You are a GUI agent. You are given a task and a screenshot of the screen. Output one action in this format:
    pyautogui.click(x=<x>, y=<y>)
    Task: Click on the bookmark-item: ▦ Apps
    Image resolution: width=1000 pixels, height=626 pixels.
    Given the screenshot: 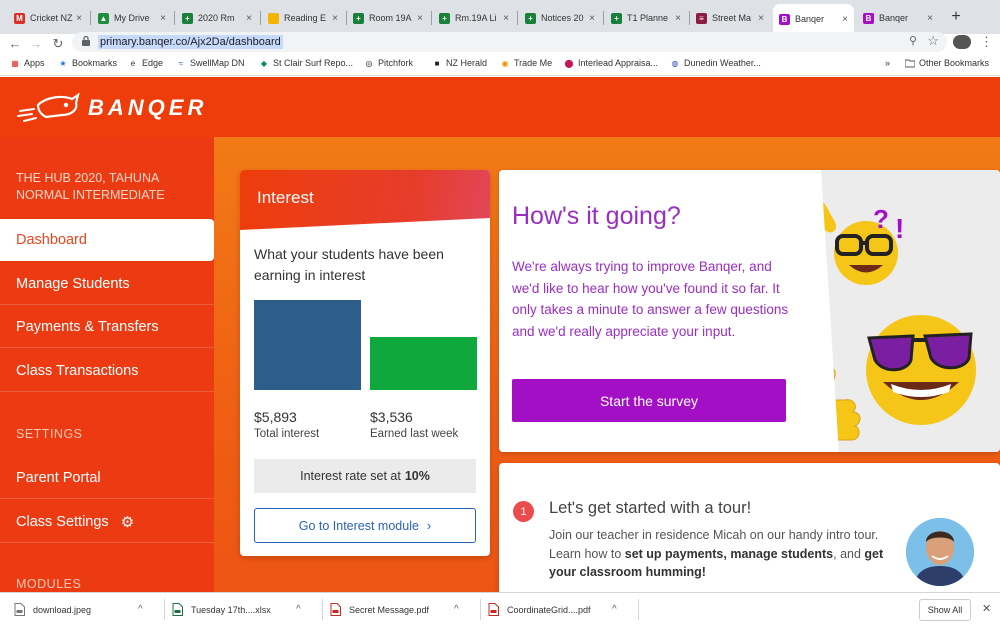 What is the action you would take?
    pyautogui.click(x=27, y=63)
    